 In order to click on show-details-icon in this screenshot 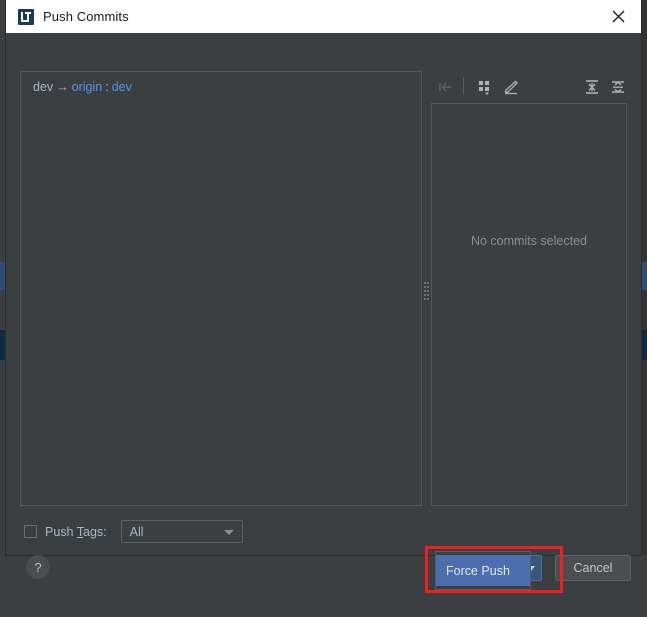, I will do `click(485, 87)`.